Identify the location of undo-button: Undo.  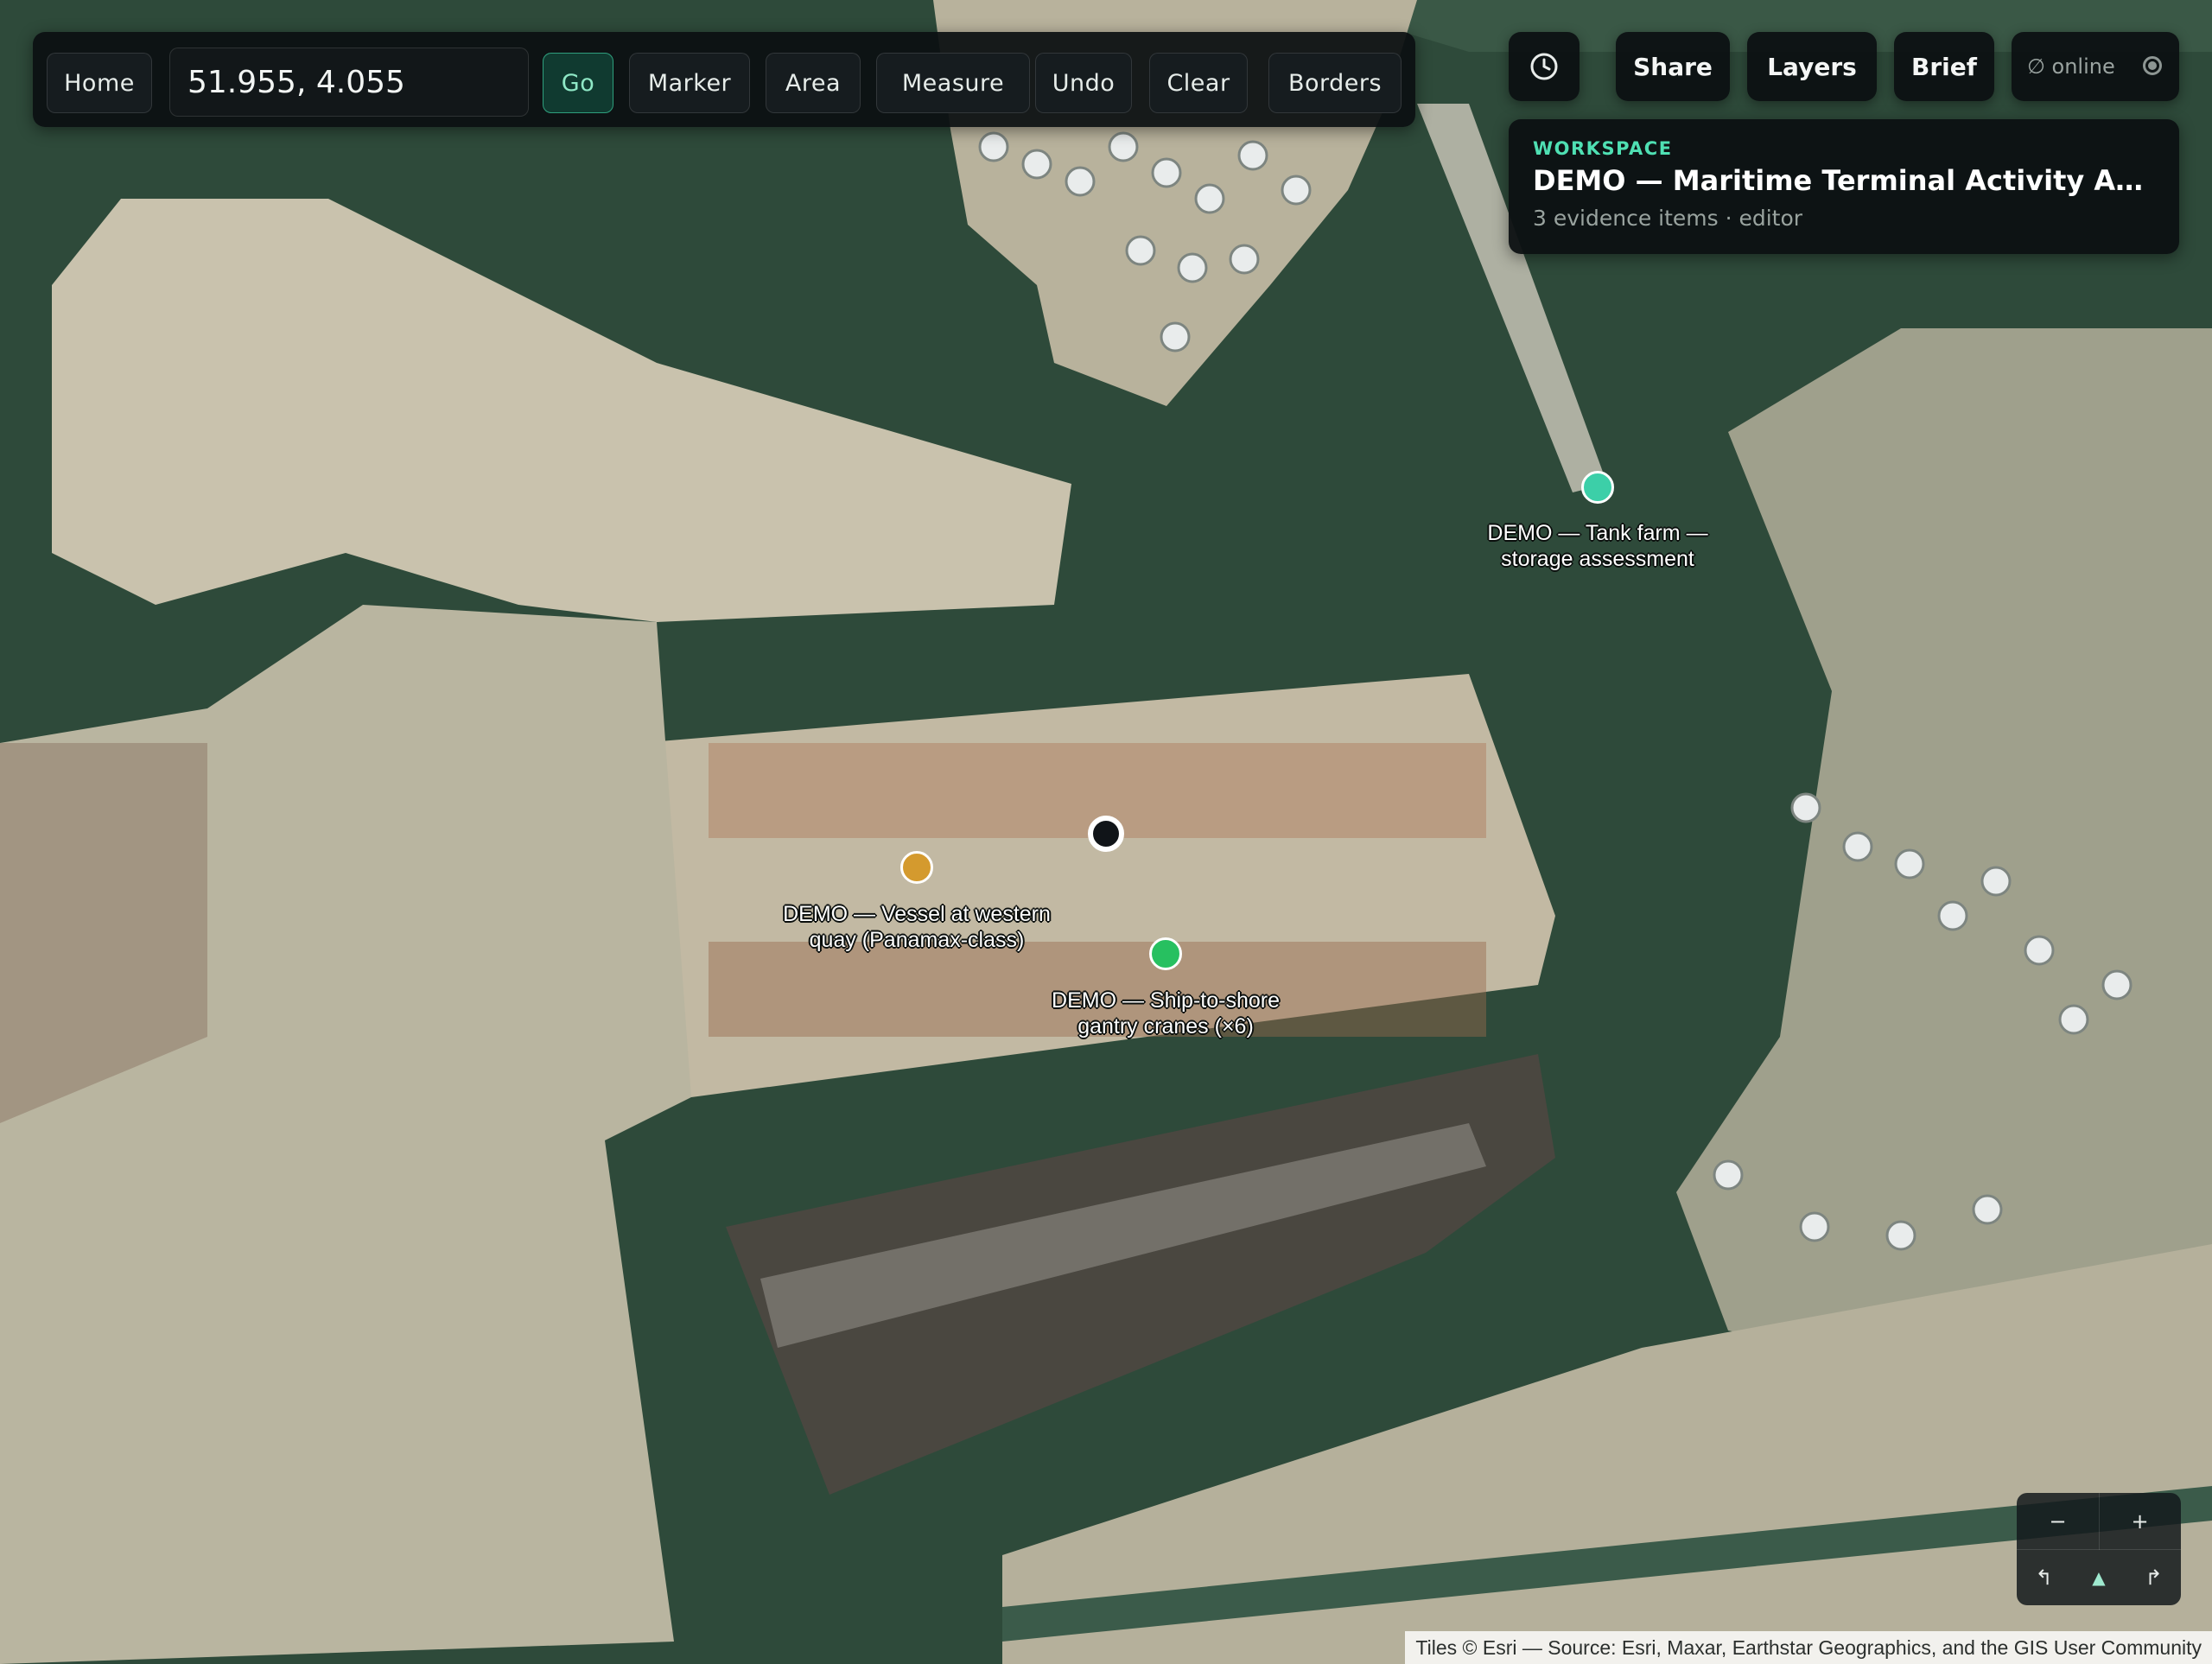
(1083, 83).